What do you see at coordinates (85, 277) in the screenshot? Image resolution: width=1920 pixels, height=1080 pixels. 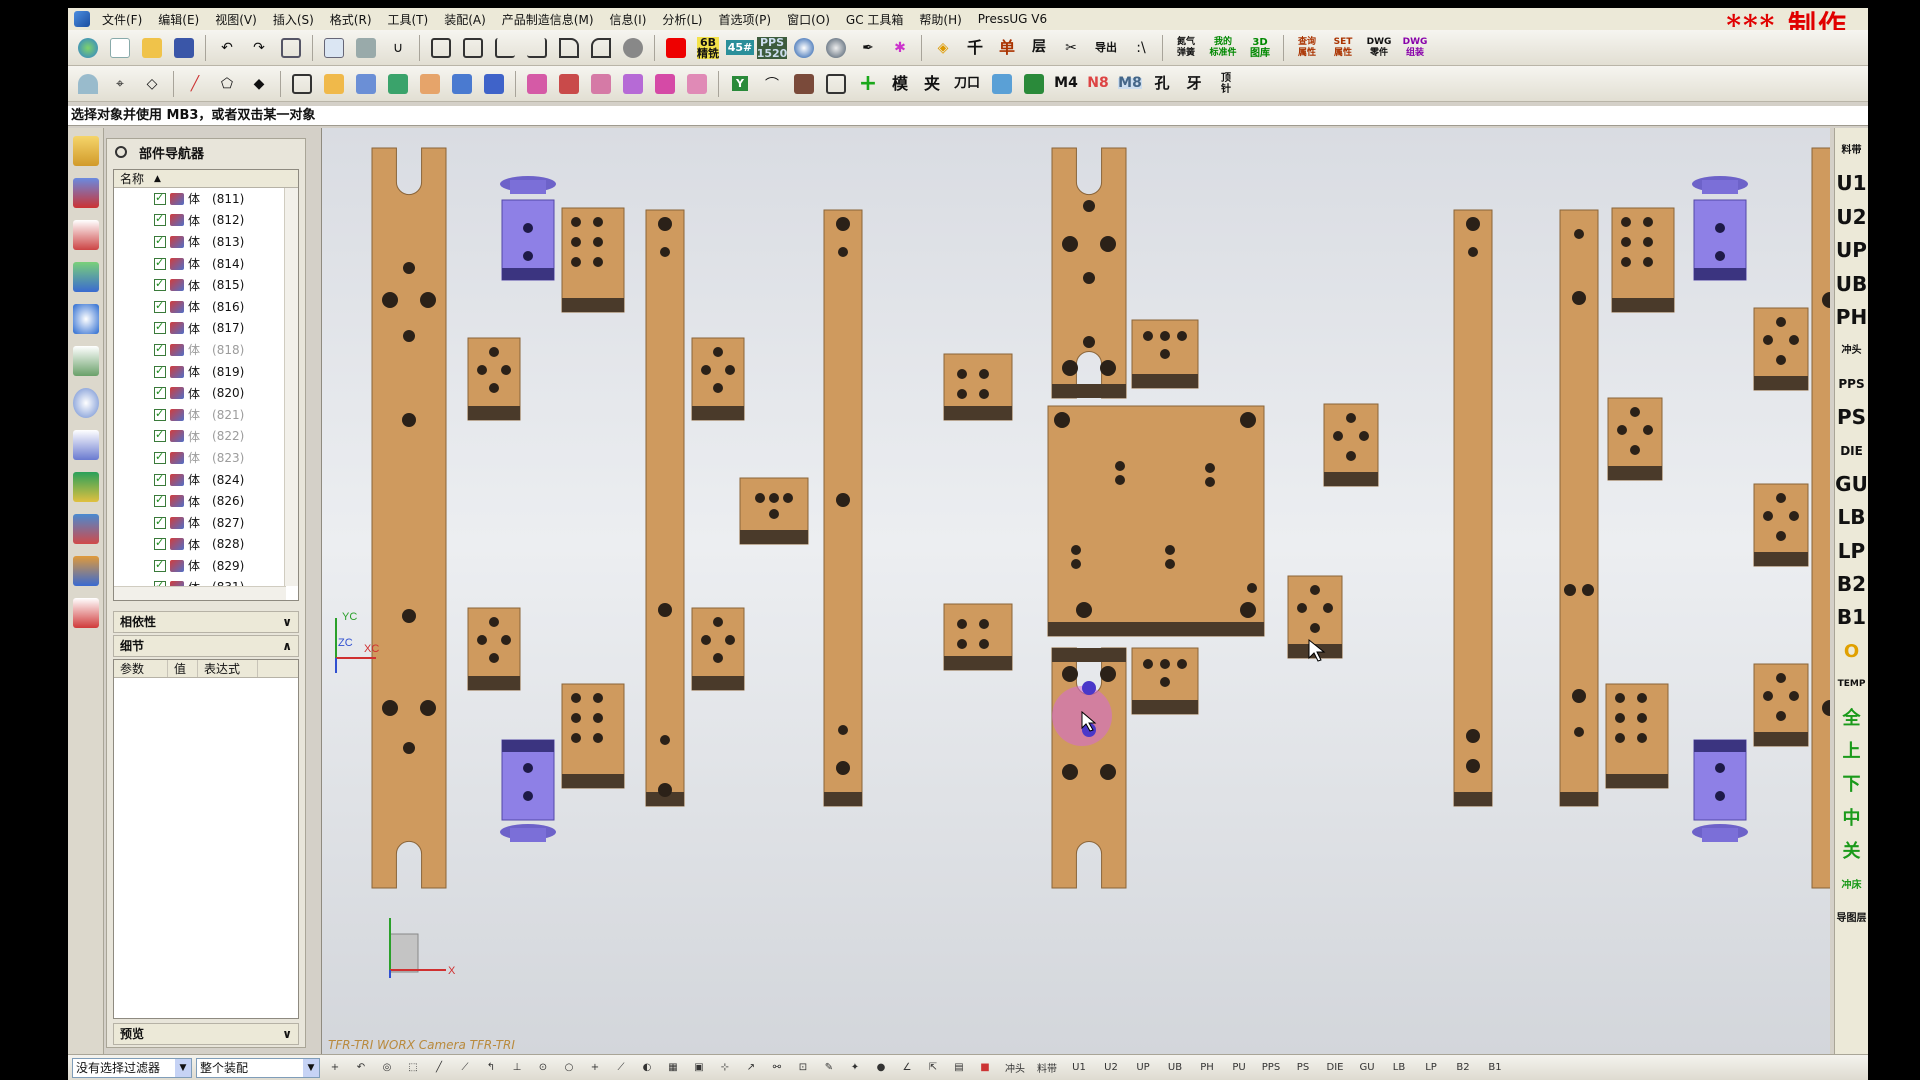 I see `reuse-library-icon` at bounding box center [85, 277].